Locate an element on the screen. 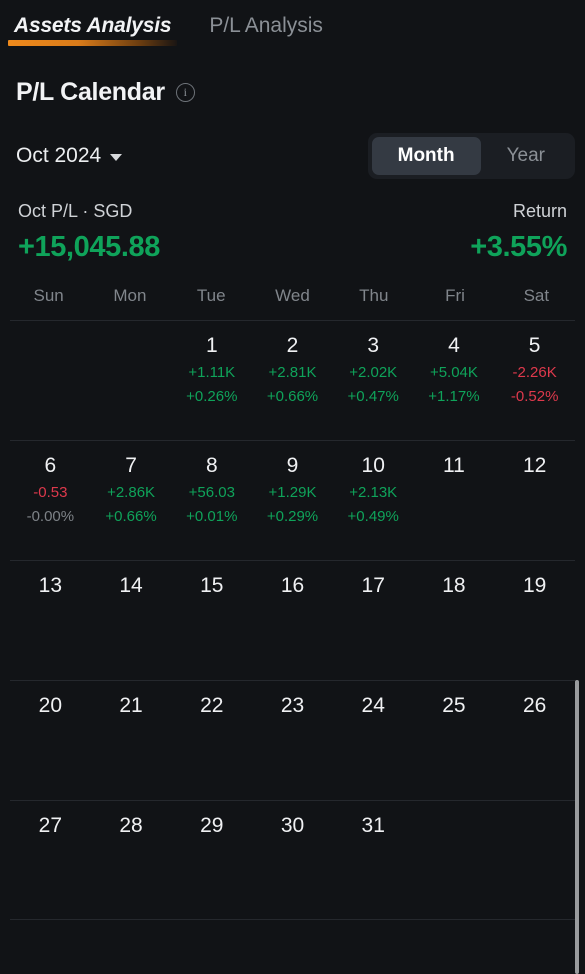 This screenshot has width=585, height=974. day-number: 7 is located at coordinates (131, 465).